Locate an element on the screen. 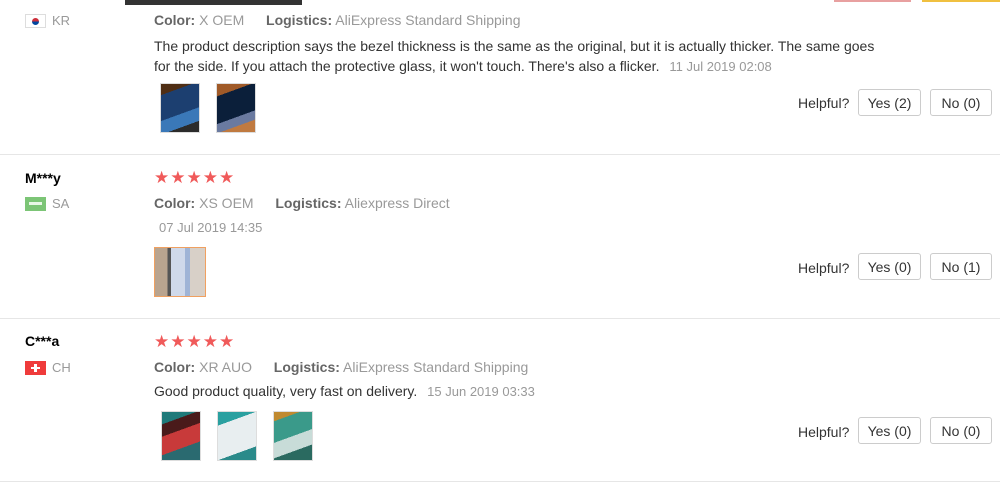 This screenshot has height=483, width=1000. country-code: CH is located at coordinates (61, 367).